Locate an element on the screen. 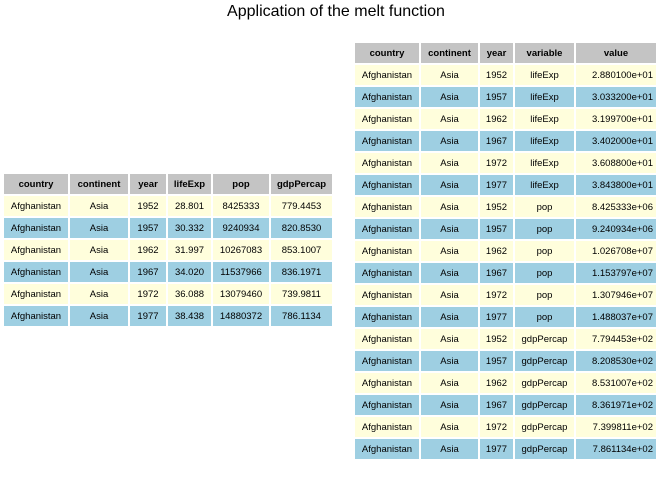 The image size is (672, 480). column-header-continent: continent is located at coordinates (99, 184).